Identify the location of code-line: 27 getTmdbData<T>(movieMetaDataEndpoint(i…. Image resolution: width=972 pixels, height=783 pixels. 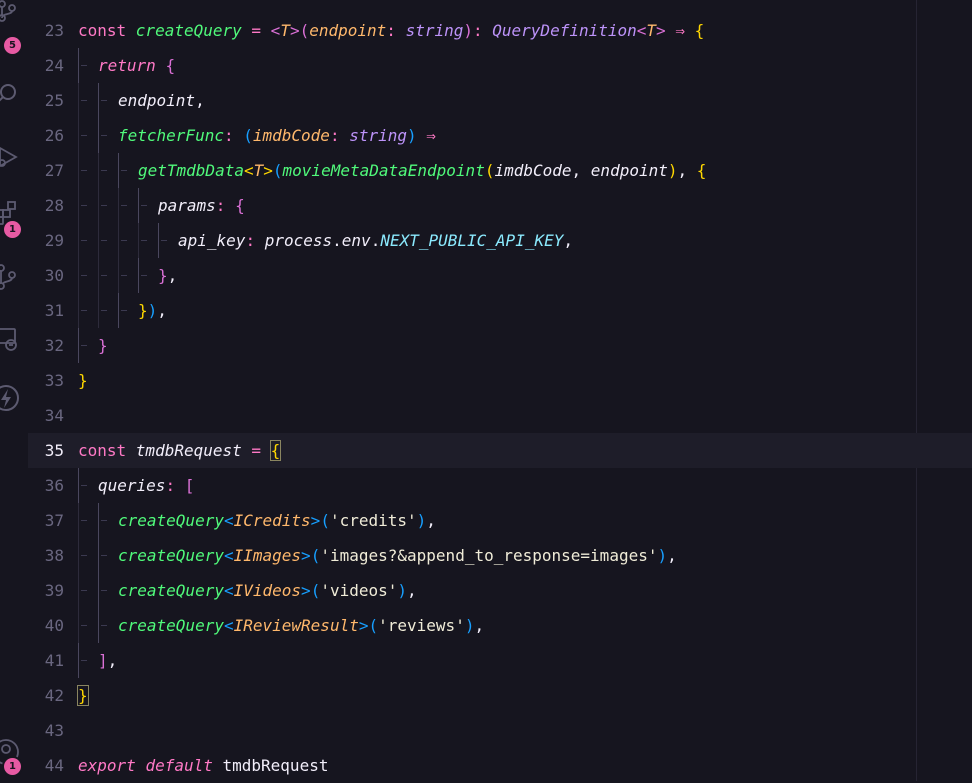
(500, 170).